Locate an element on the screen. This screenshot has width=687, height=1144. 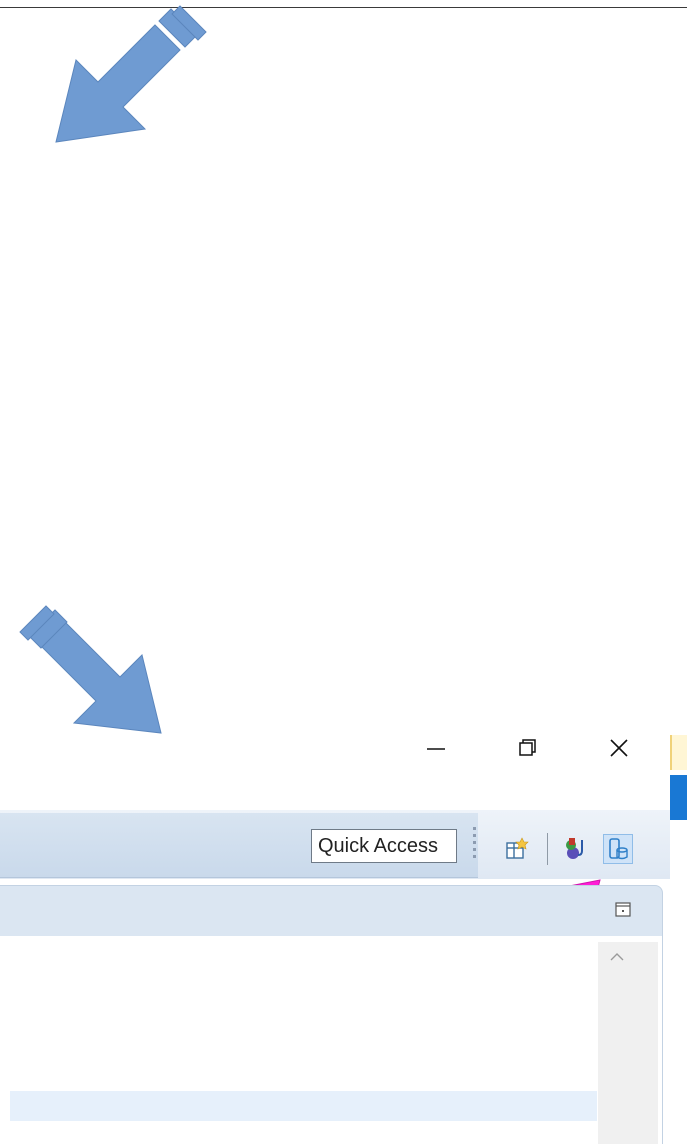
toolbar-grip is located at coordinates (475, 847).